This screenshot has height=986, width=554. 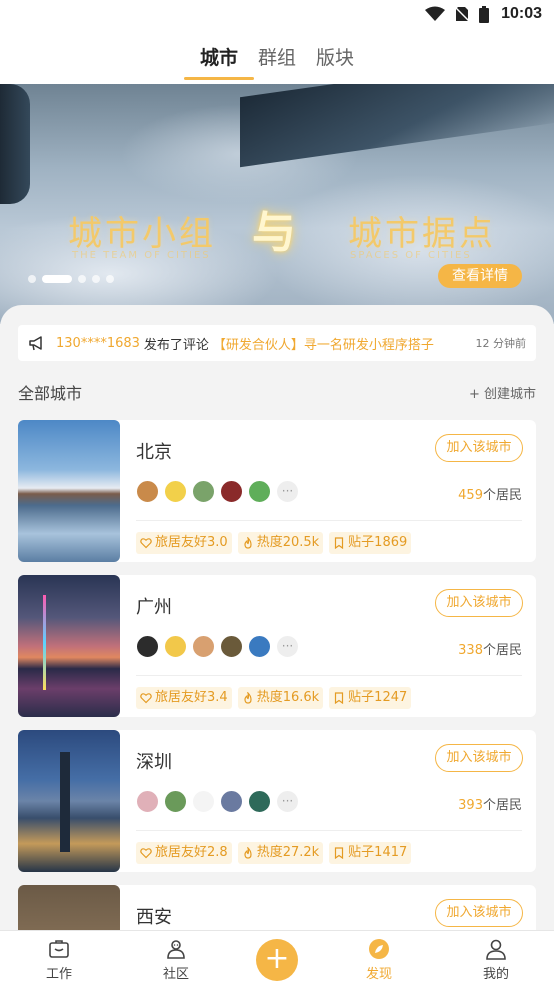 I want to click on banner-subtitle-left: THE TEAM OF CITIES, so click(x=141, y=255).